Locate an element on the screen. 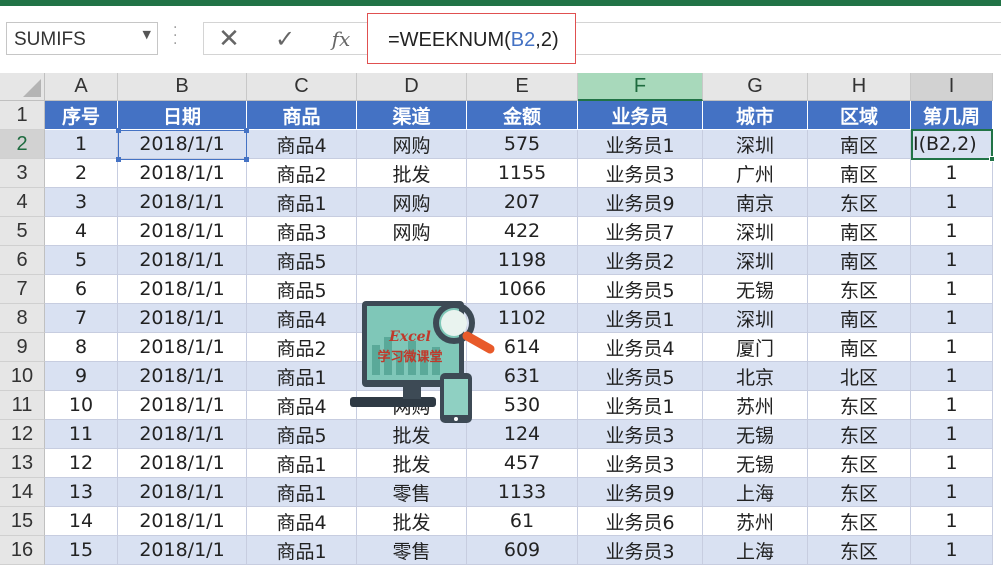 This screenshot has height=567, width=1001. formula-input: =WEEKNUM(B2,2) is located at coordinates (471, 38).